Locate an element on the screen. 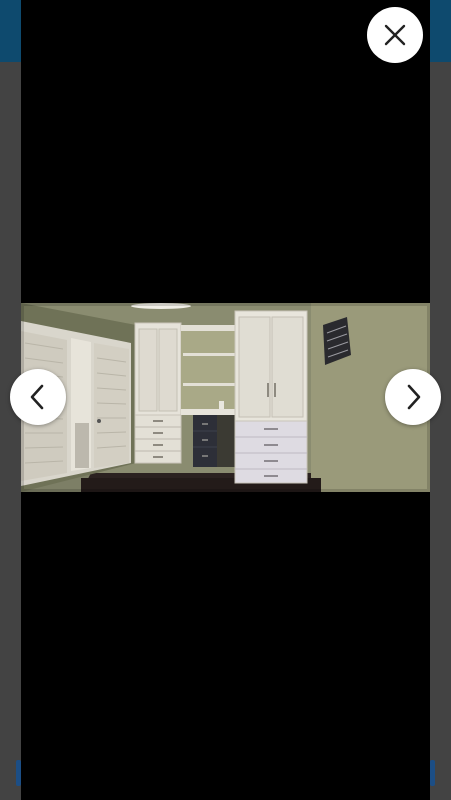  close-button is located at coordinates (395, 35).